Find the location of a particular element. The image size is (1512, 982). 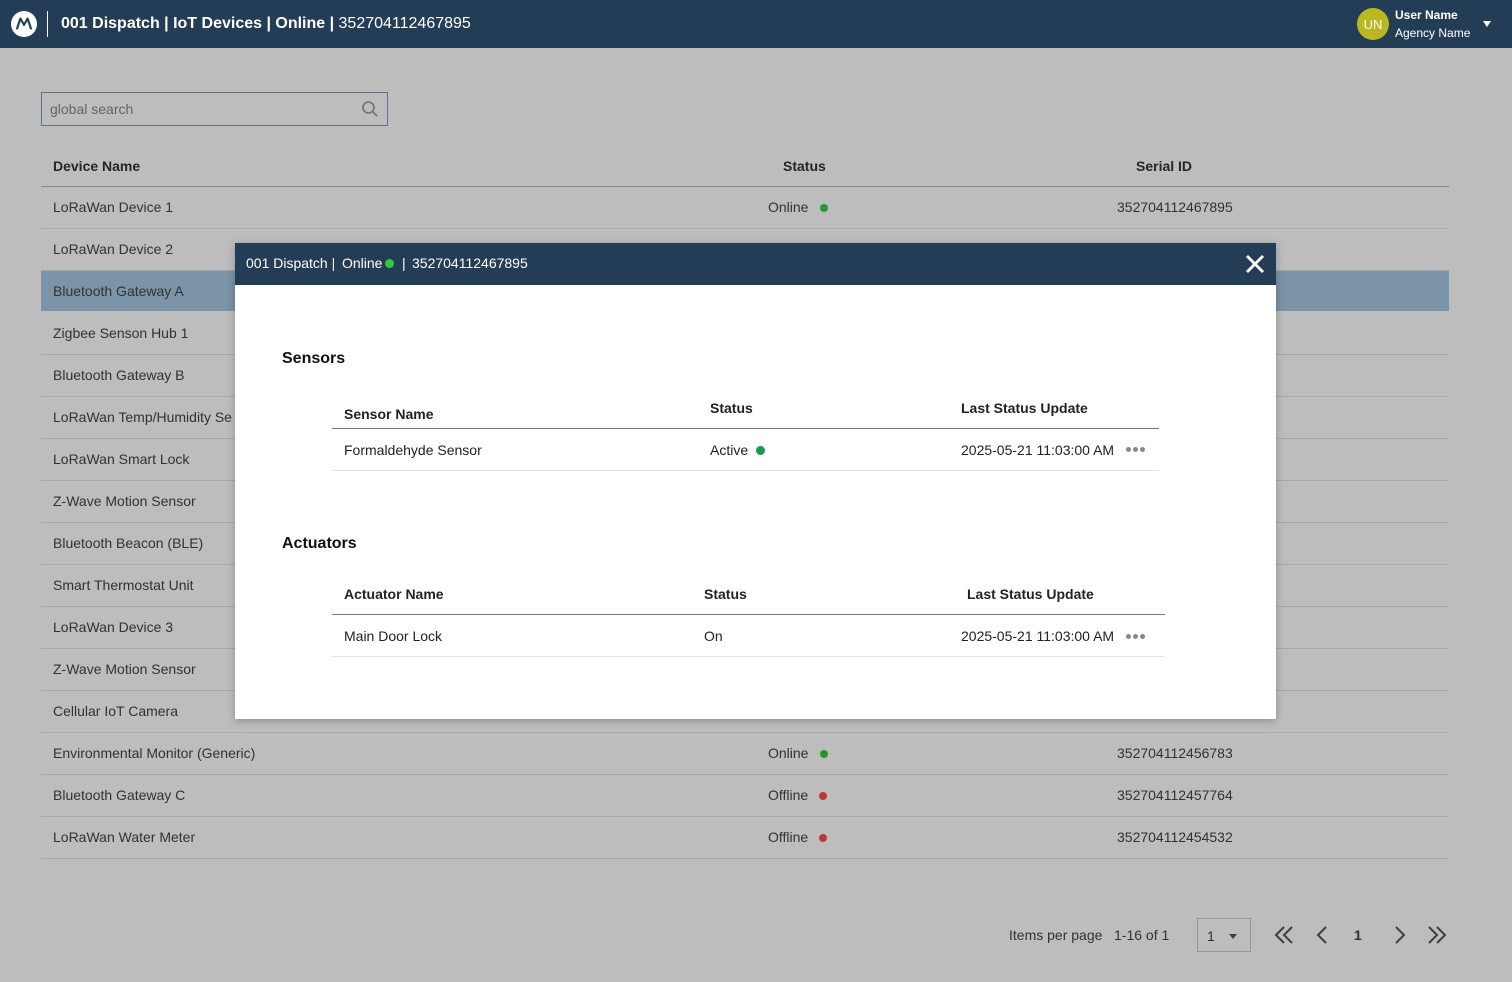

col-actuator-last-update: Last Status Update is located at coordinates (1030, 594).